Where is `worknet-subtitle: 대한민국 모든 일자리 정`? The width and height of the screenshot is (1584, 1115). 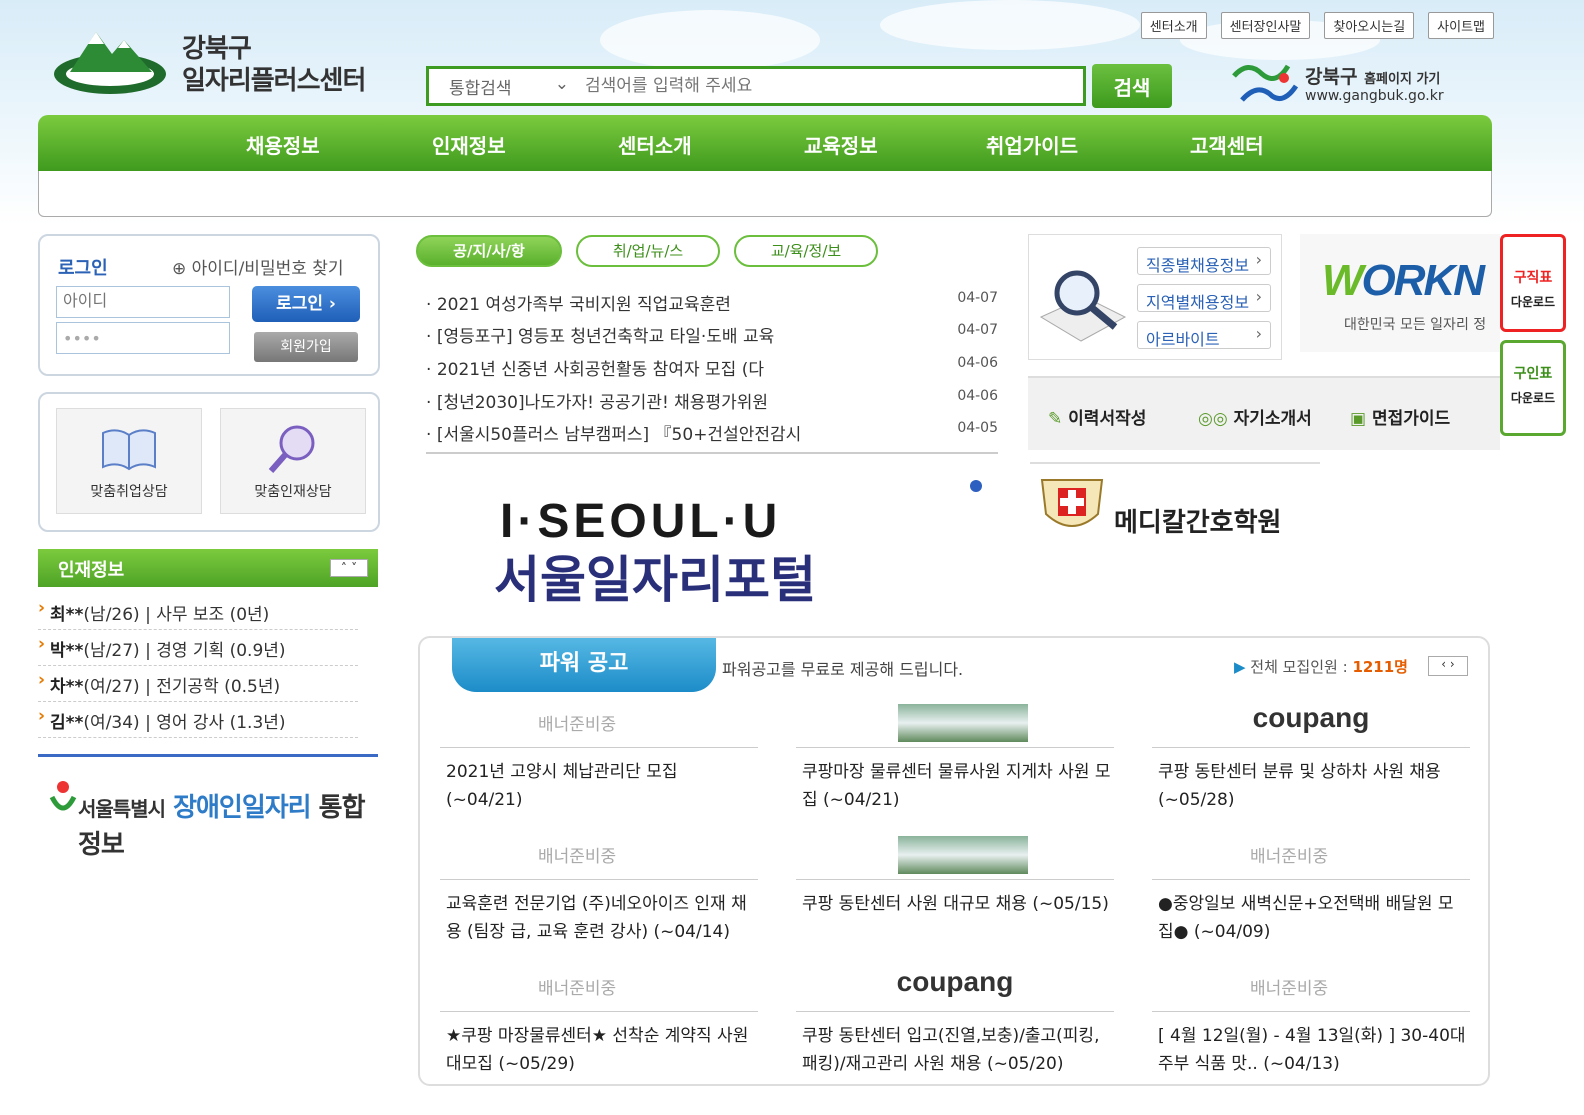 worknet-subtitle: 대한민국 모든 일자리 정 is located at coordinates (1415, 325).